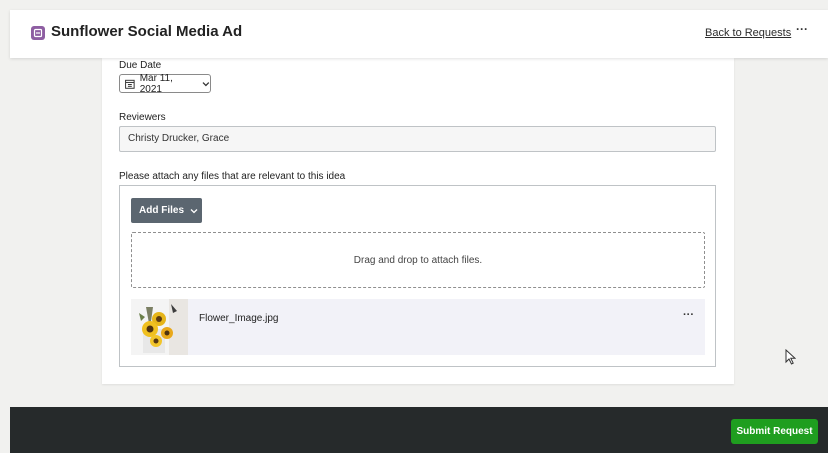  What do you see at coordinates (147, 31) in the screenshot?
I see `page-title: Sunflower Social Media Ad` at bounding box center [147, 31].